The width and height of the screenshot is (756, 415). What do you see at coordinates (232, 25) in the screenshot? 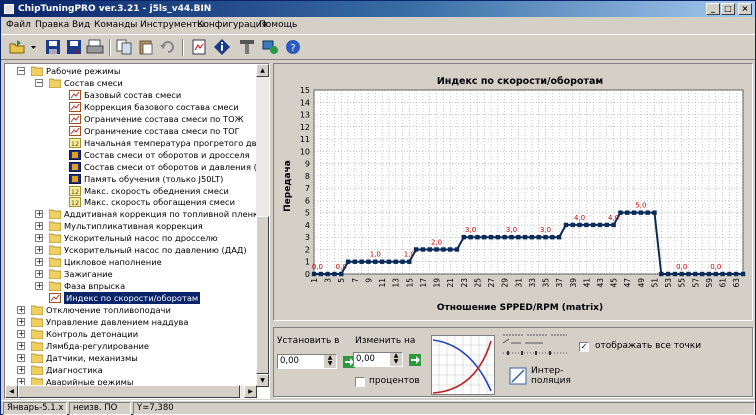
I see `menu-config: Конфигурация` at bounding box center [232, 25].